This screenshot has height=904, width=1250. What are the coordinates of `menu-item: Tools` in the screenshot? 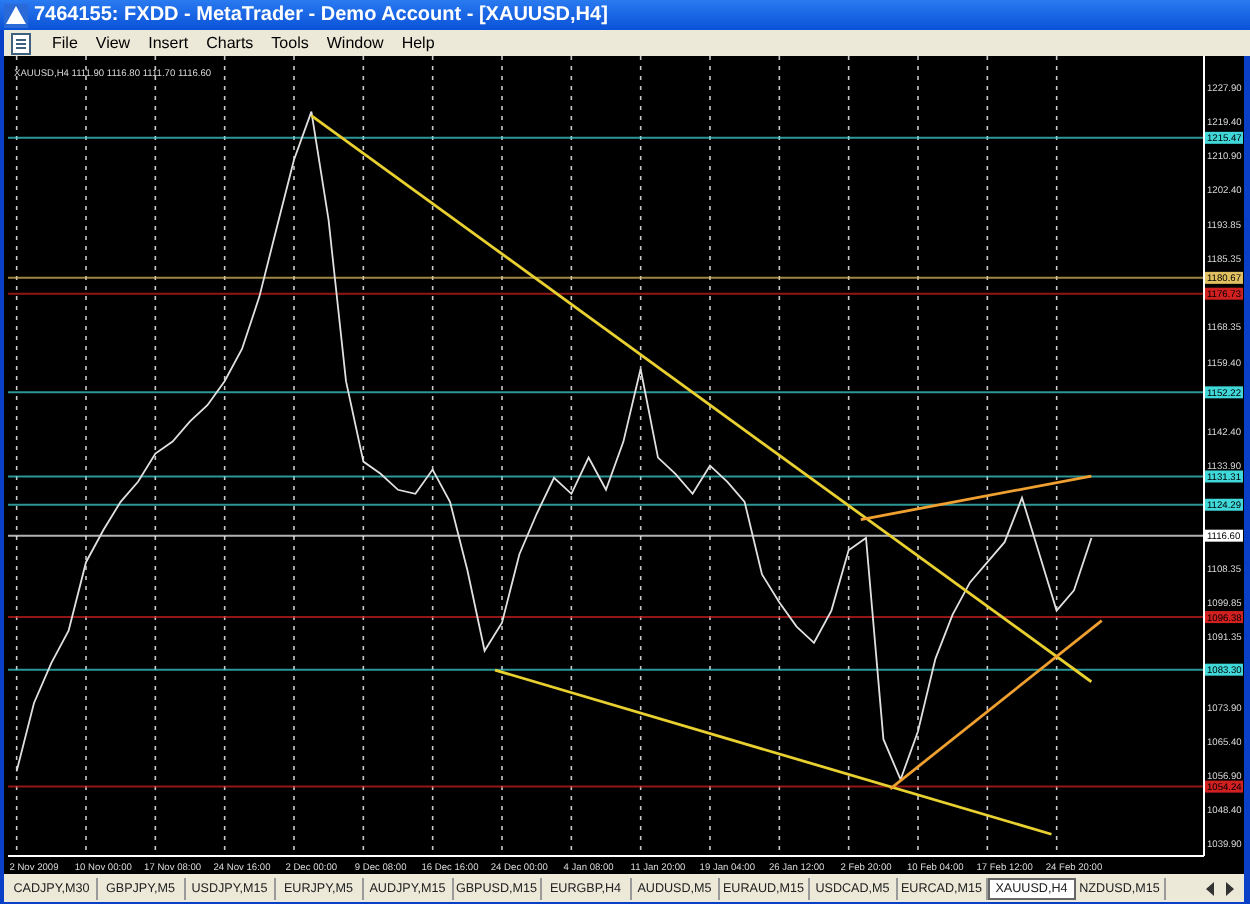 It's located at (290, 43).